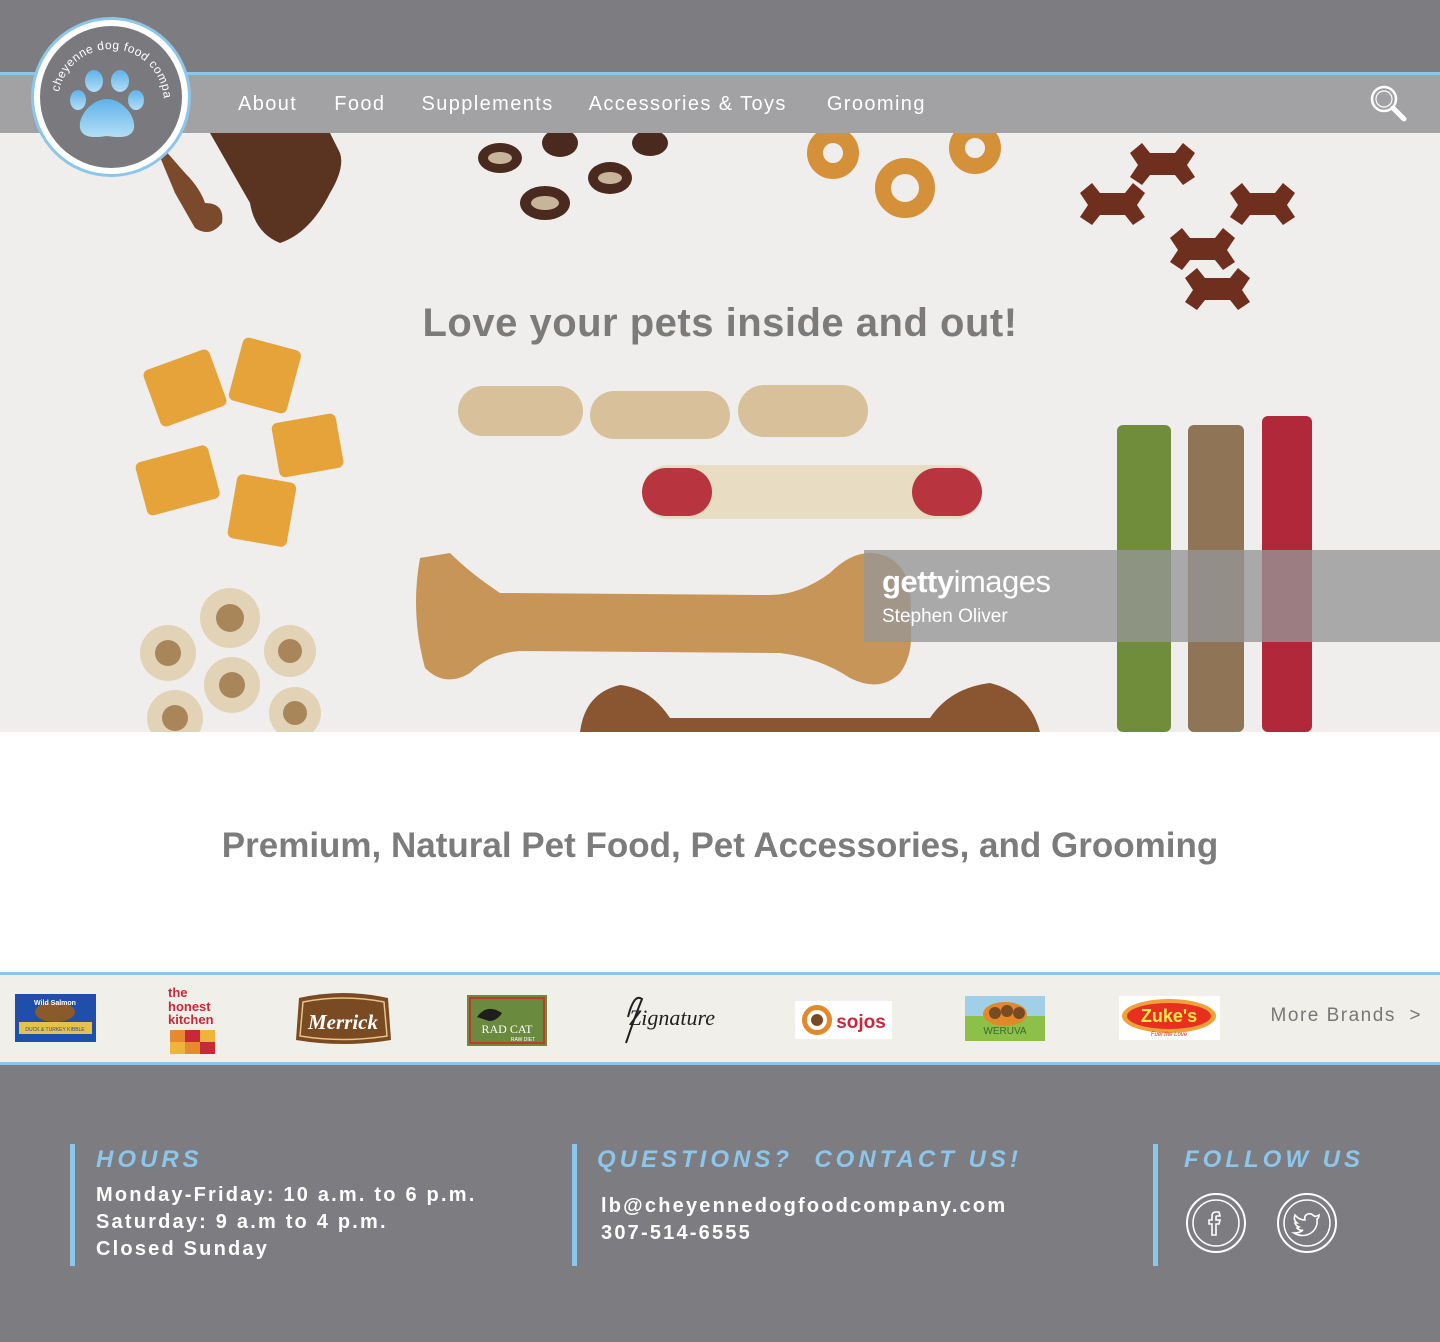  I want to click on brand-logo-honest-kitchen: the honest kitchen, so click(194, 1021).